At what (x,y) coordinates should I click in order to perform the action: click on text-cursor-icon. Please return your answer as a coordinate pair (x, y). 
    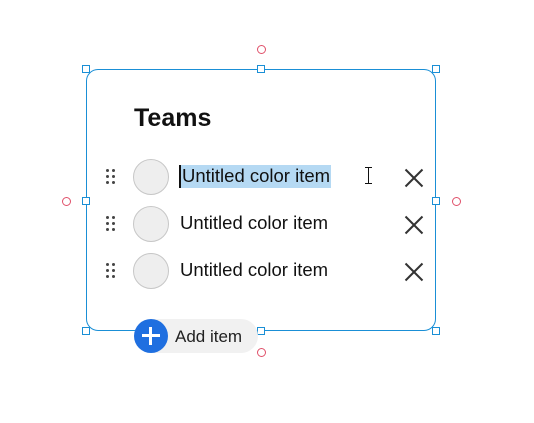
    Looking at the image, I should click on (368, 175).